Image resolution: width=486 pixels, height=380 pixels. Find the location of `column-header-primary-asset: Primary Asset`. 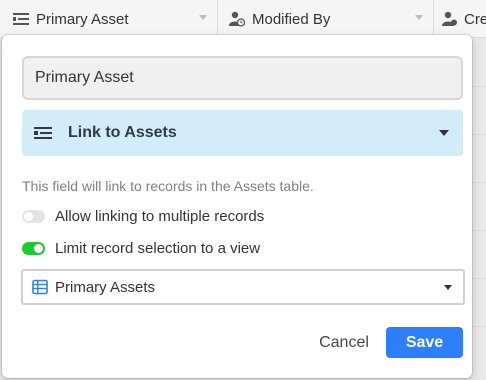

column-header-primary-asset: Primary Asset is located at coordinates (109, 19).